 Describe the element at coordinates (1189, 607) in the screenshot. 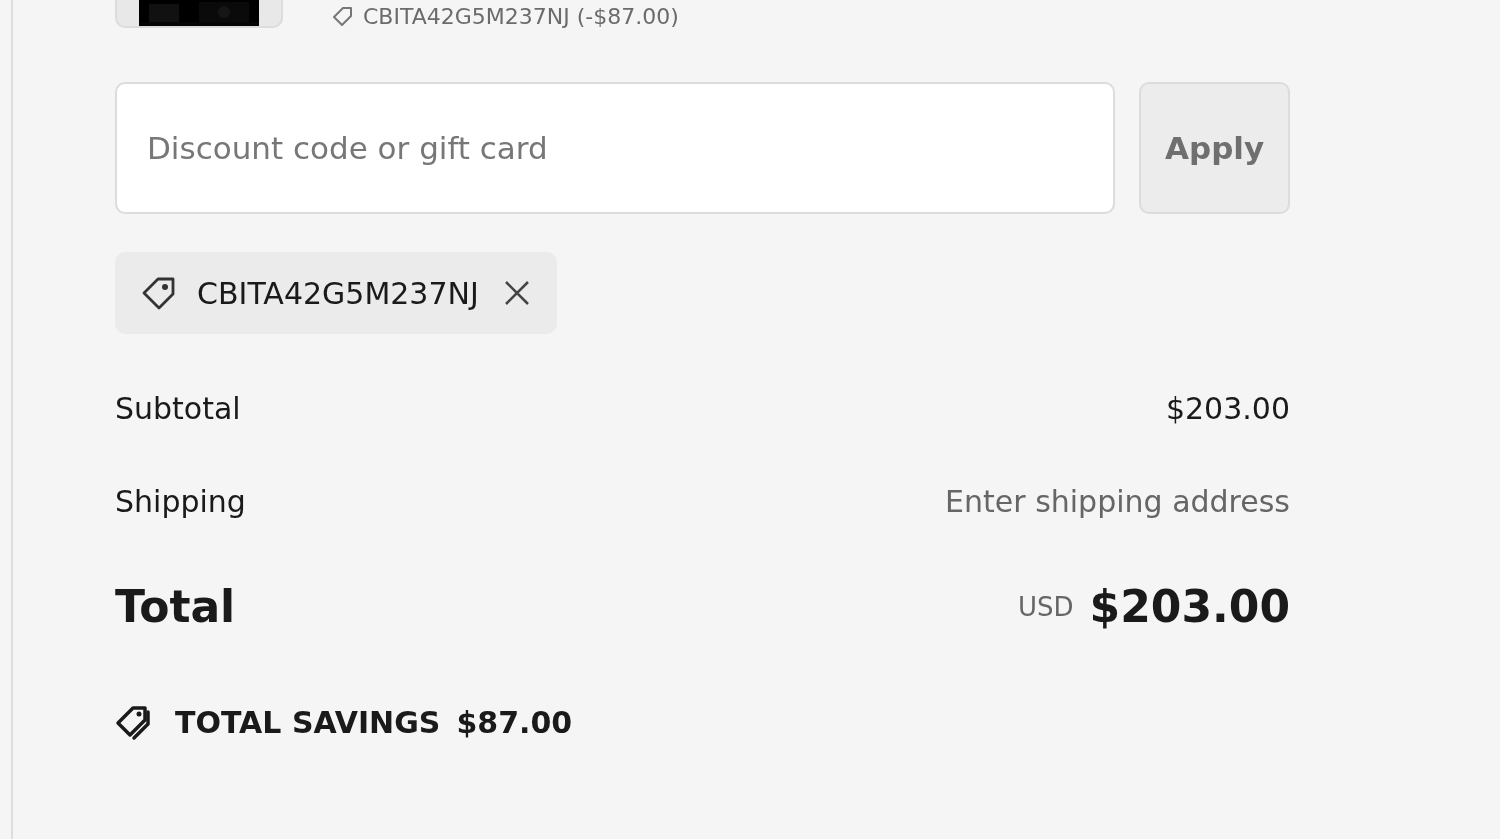

I see `total-amount: $203.00` at that location.